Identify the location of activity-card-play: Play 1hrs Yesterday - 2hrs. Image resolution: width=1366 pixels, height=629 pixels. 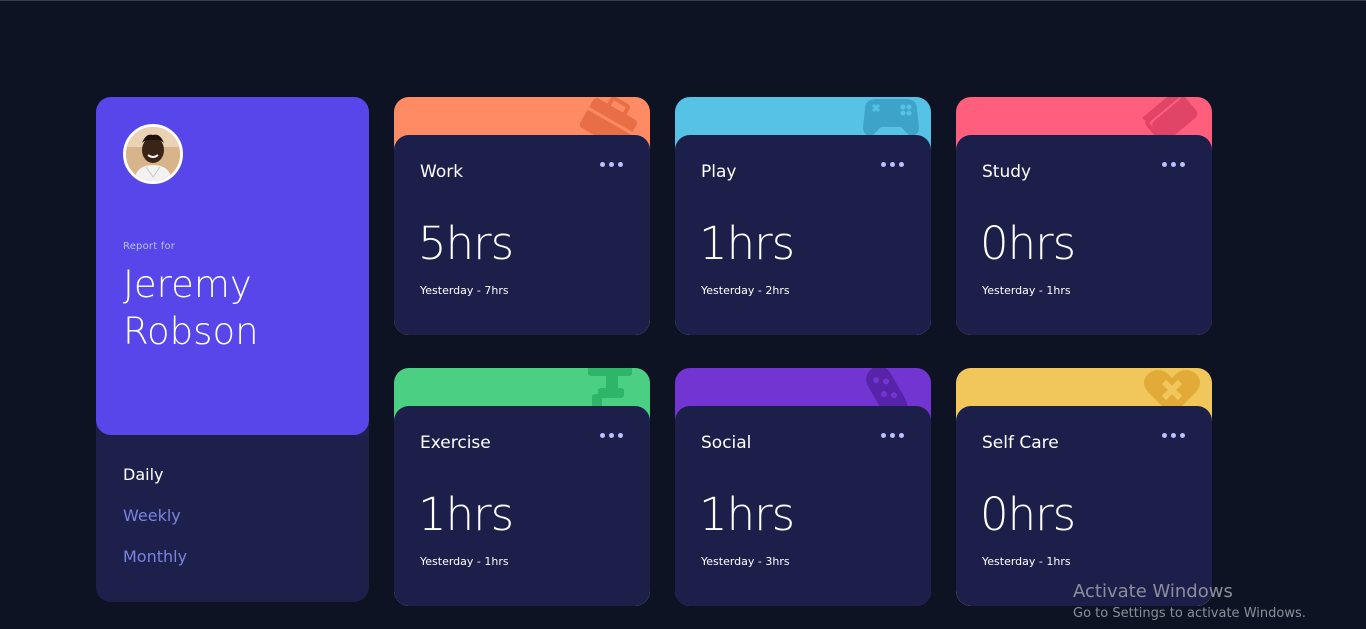
(803, 216).